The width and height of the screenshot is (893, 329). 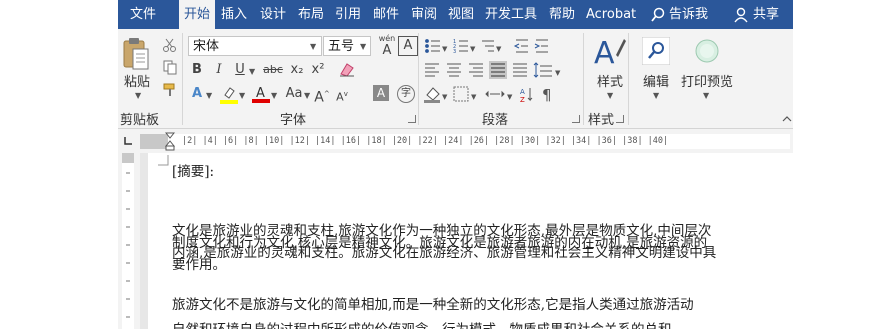 I want to click on clipboard-separator, so click(x=182, y=79).